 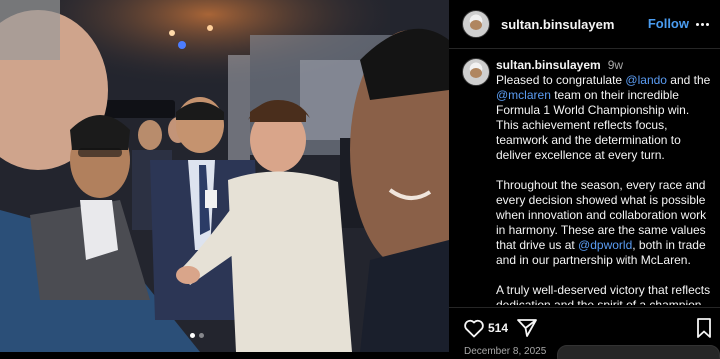 What do you see at coordinates (605, 245) in the screenshot?
I see `mention-dpworld: @dpworld` at bounding box center [605, 245].